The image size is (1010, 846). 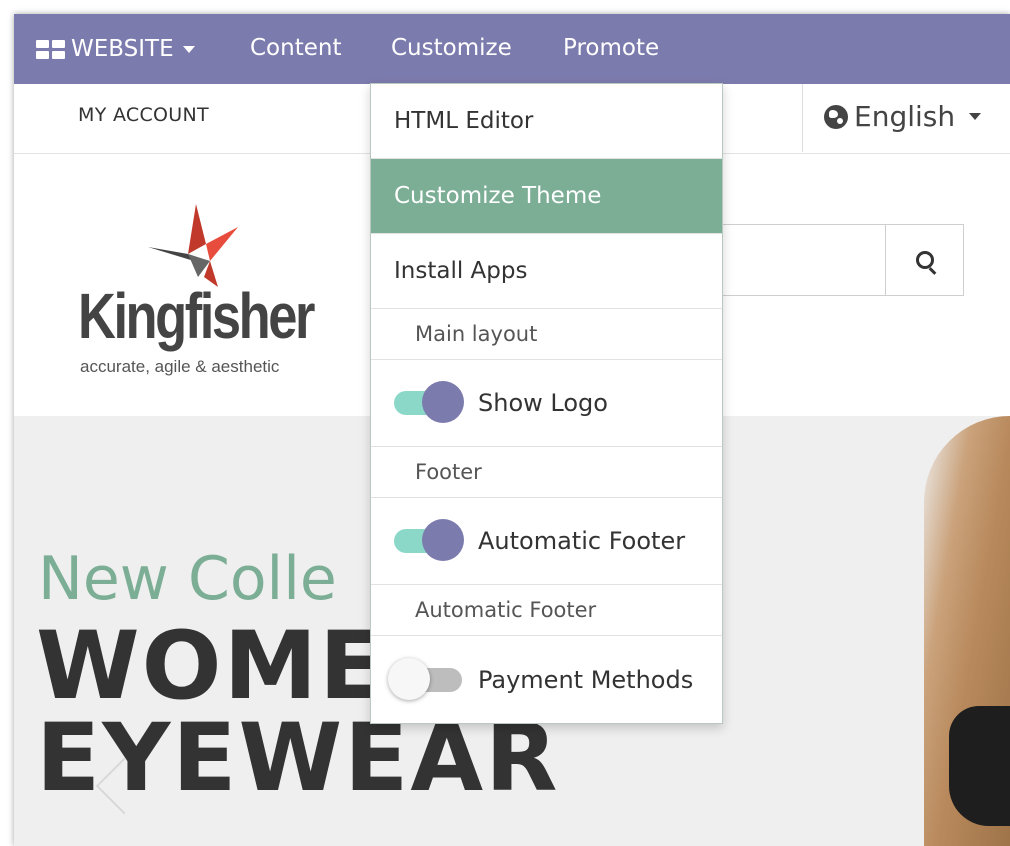 I want to click on hero-subtitle: New Colle, so click(x=187, y=579).